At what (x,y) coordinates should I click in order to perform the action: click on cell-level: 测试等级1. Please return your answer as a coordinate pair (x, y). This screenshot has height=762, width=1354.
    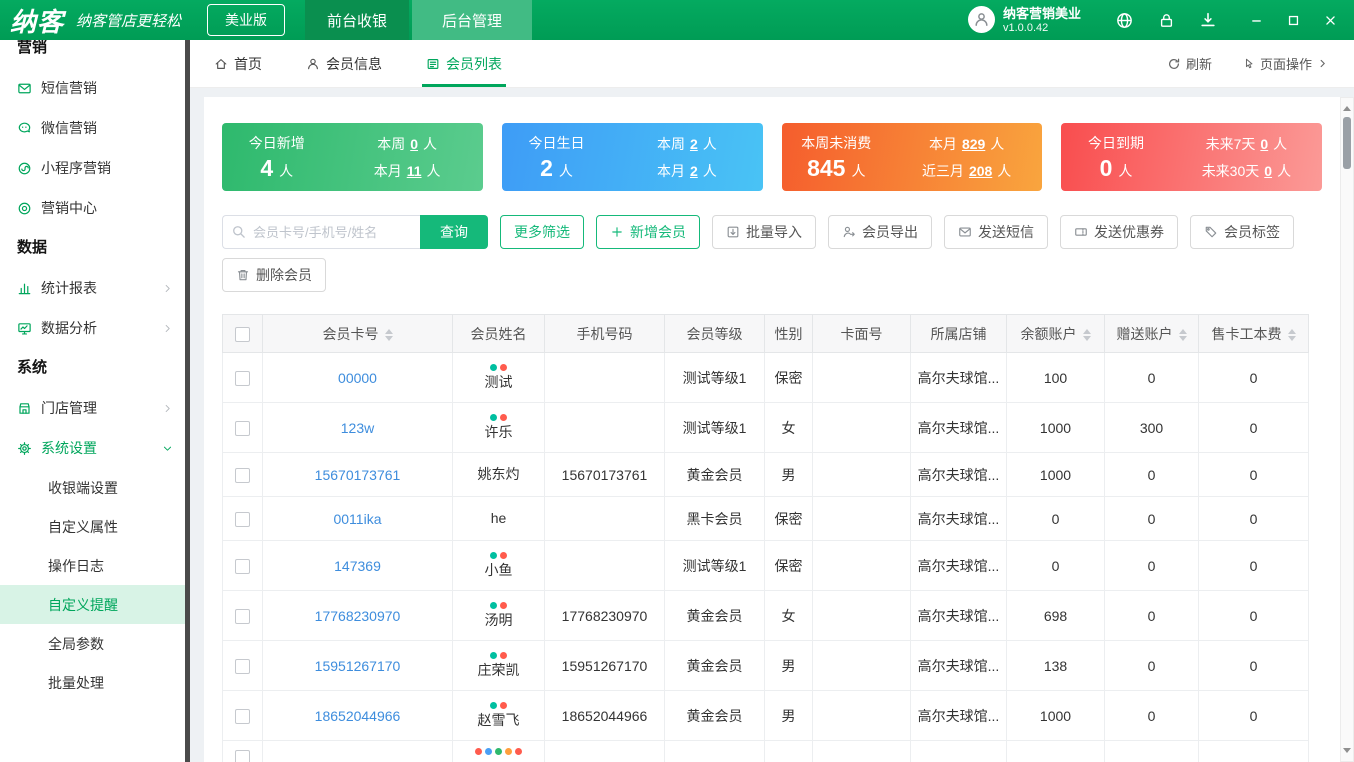
    Looking at the image, I should click on (714, 377).